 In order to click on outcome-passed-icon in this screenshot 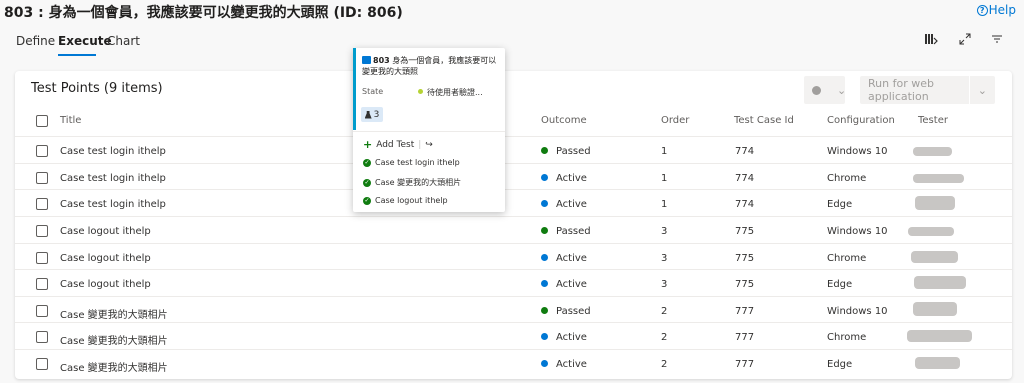, I will do `click(544, 150)`.